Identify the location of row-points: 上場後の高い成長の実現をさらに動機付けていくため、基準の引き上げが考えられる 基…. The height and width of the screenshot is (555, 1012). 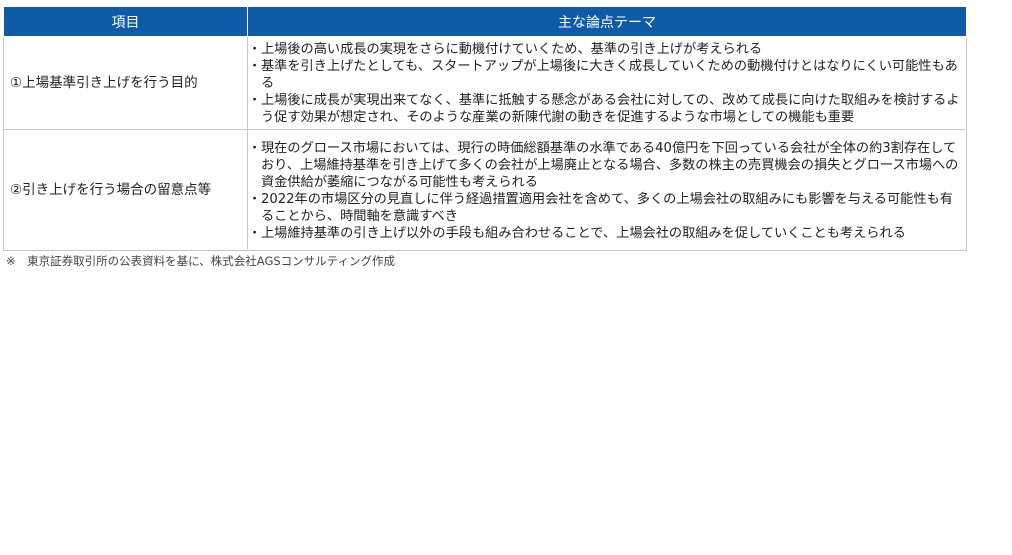
(607, 83).